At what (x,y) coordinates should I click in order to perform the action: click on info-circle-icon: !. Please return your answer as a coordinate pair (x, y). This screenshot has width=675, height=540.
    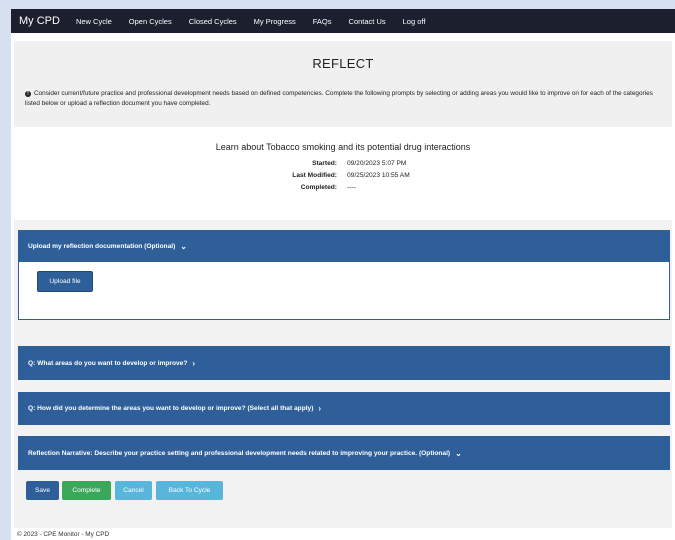
    Looking at the image, I should click on (28, 94).